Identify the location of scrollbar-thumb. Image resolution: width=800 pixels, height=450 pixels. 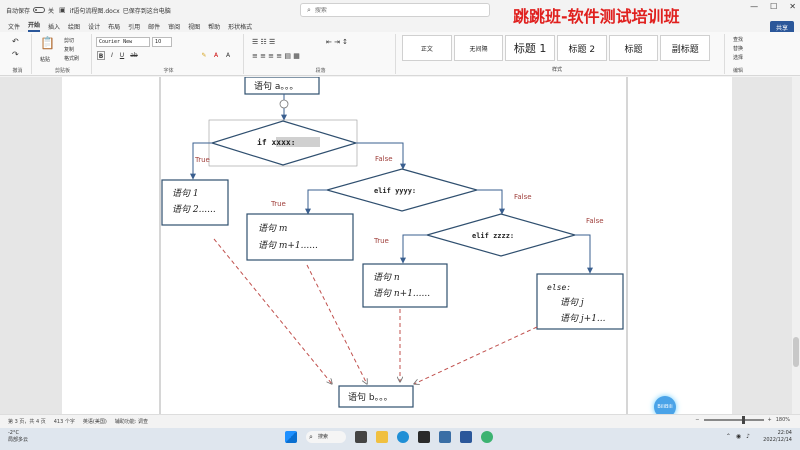
(796, 352).